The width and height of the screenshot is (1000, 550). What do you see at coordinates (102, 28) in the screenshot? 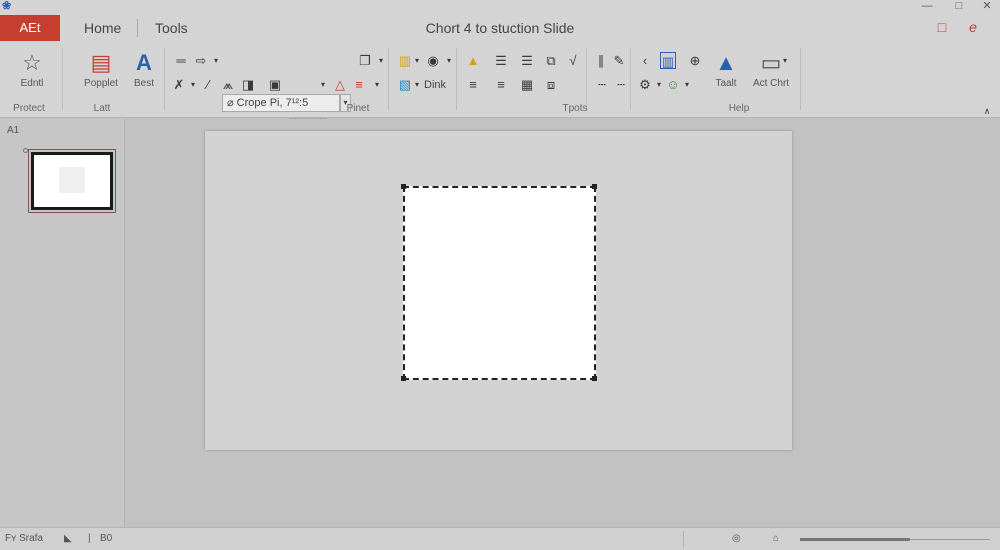
I see `tab-home: Home` at bounding box center [102, 28].